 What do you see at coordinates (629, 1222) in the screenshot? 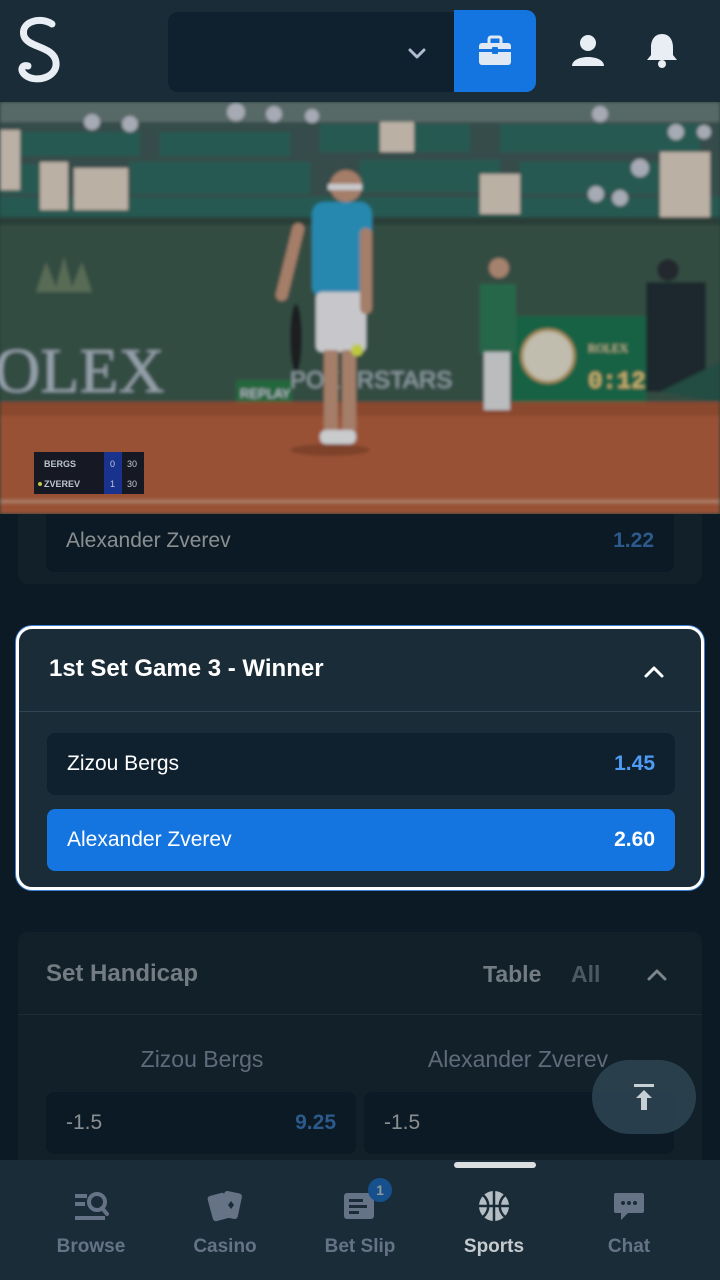
I see `nav-item-chat: Chat` at bounding box center [629, 1222].